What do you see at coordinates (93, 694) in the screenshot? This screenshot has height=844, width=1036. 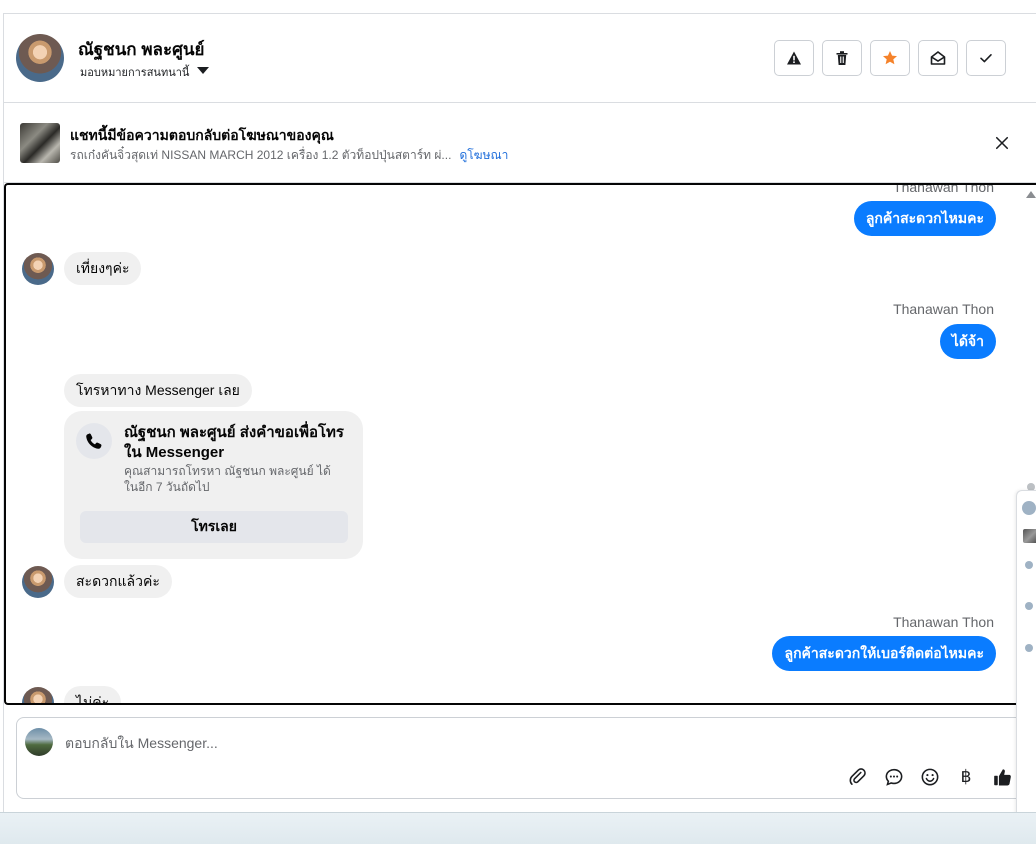 I see `incoming-message: ไม่ค่ะ` at bounding box center [93, 694].